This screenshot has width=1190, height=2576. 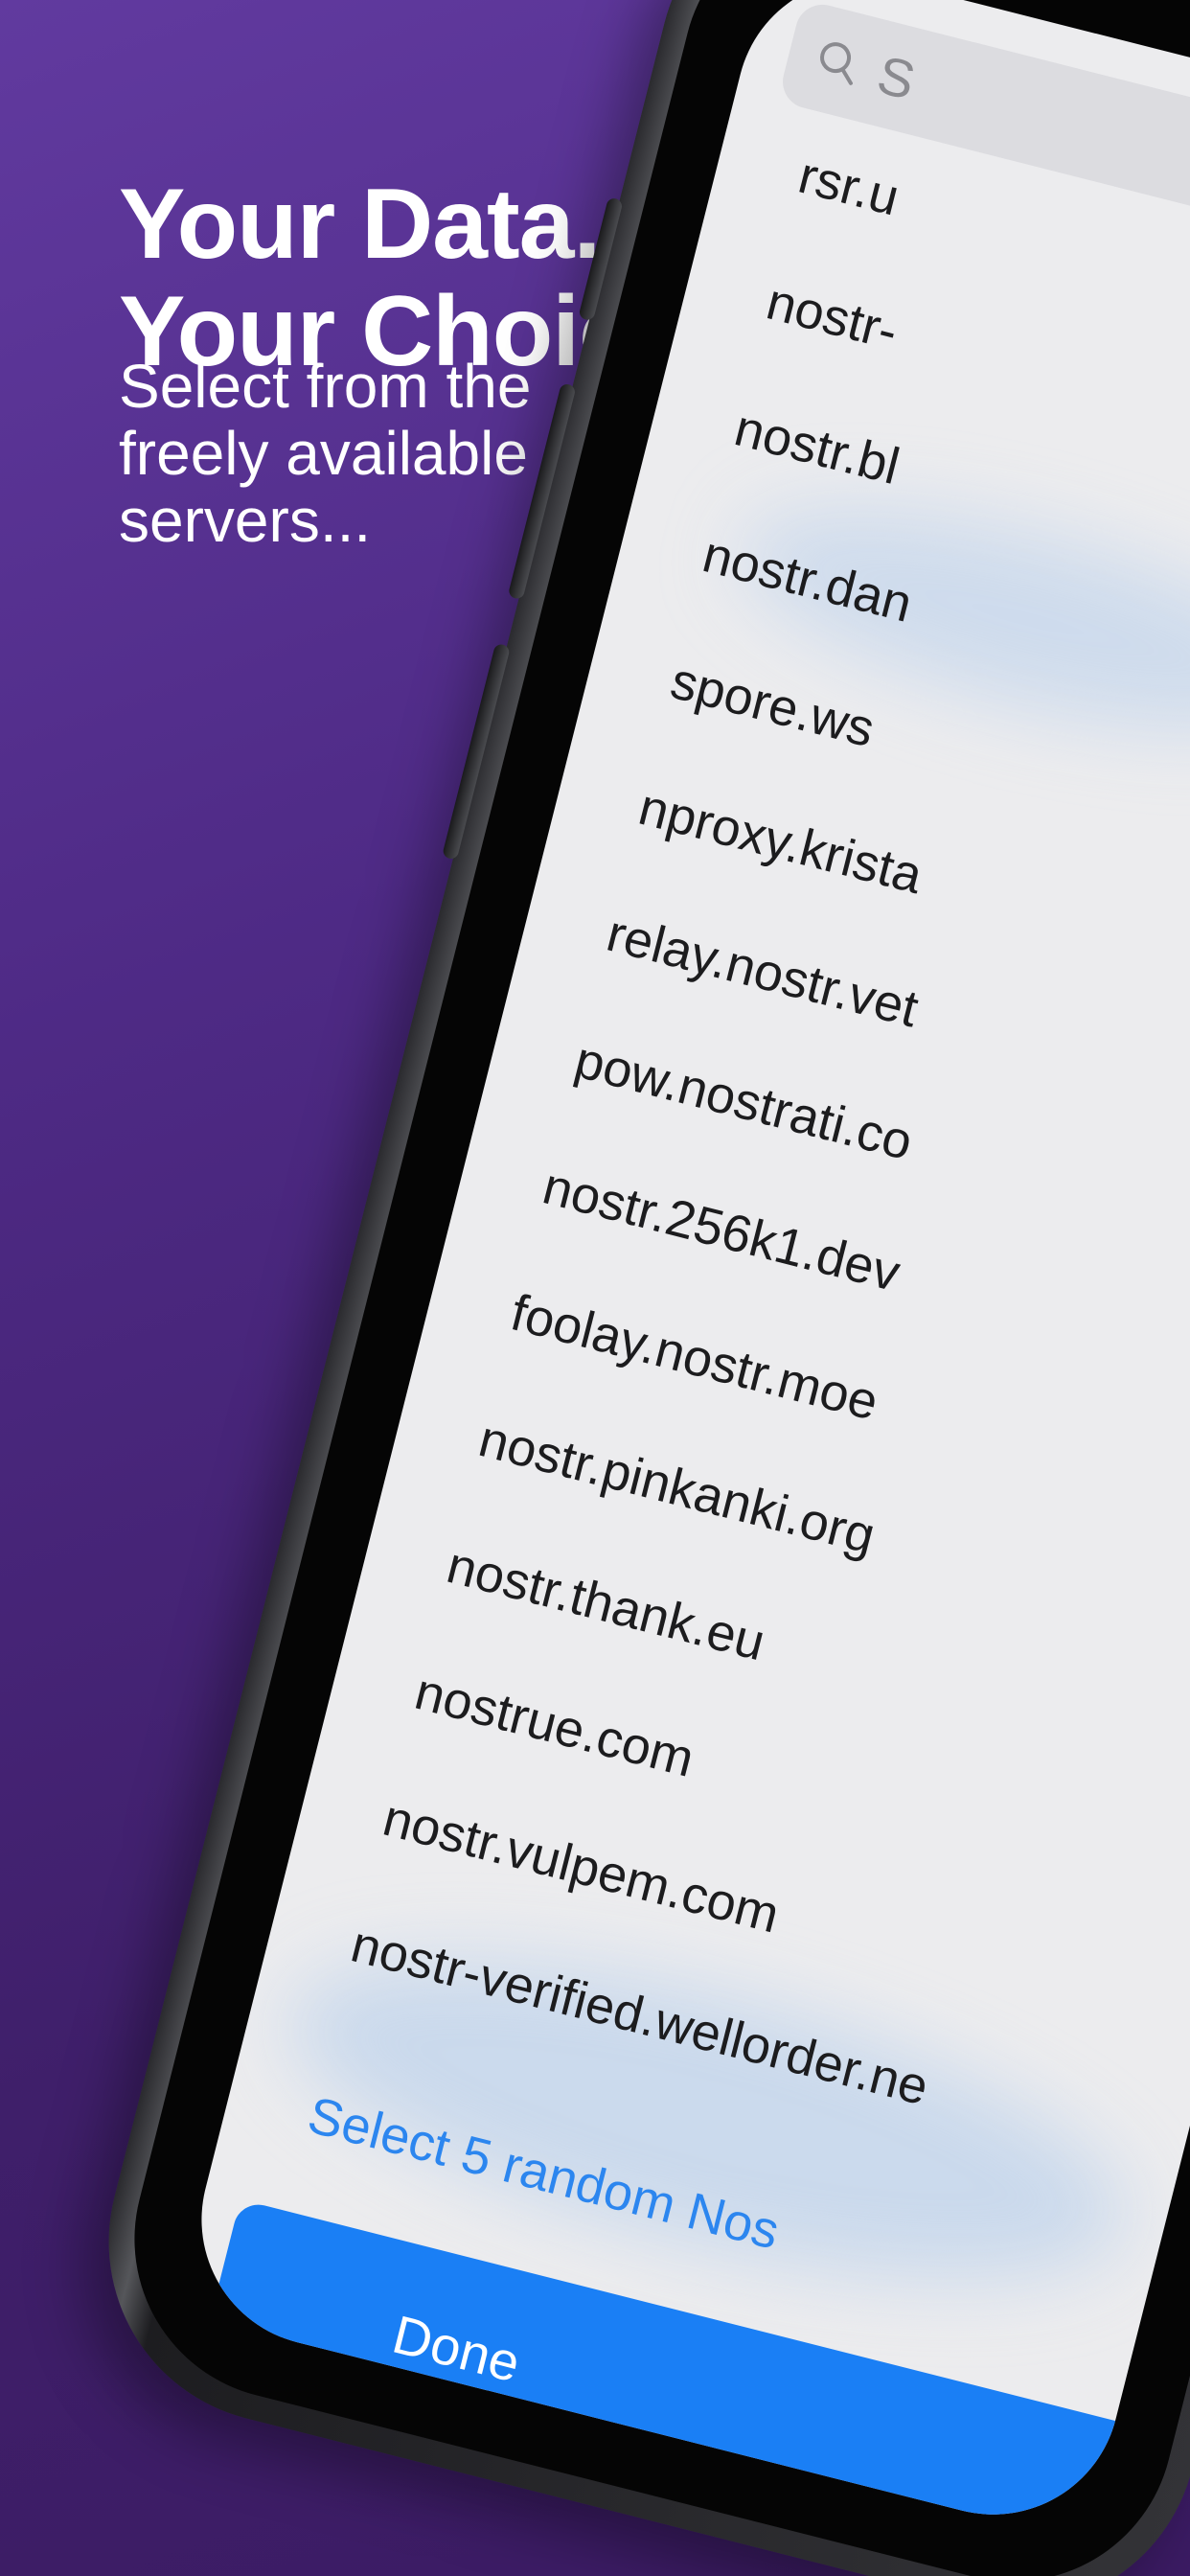 I want to click on home-indicator, so click(x=549, y=2507).